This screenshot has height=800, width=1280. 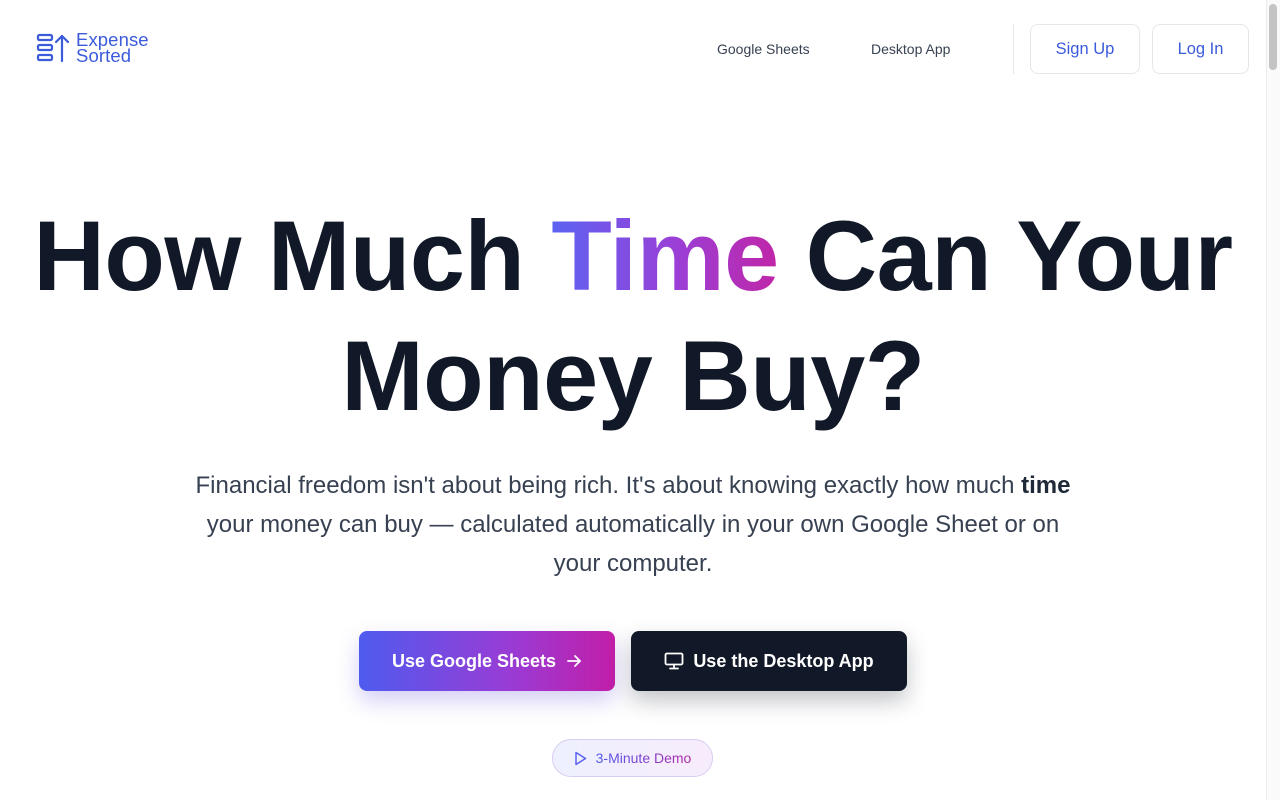 I want to click on use-desktop-app-button: Use the Desktop App, so click(x=769, y=661).